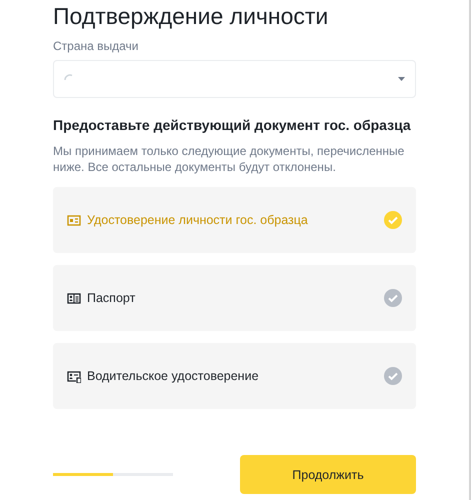 The width and height of the screenshot is (471, 500). I want to click on continue-button: Продолжить, so click(328, 474).